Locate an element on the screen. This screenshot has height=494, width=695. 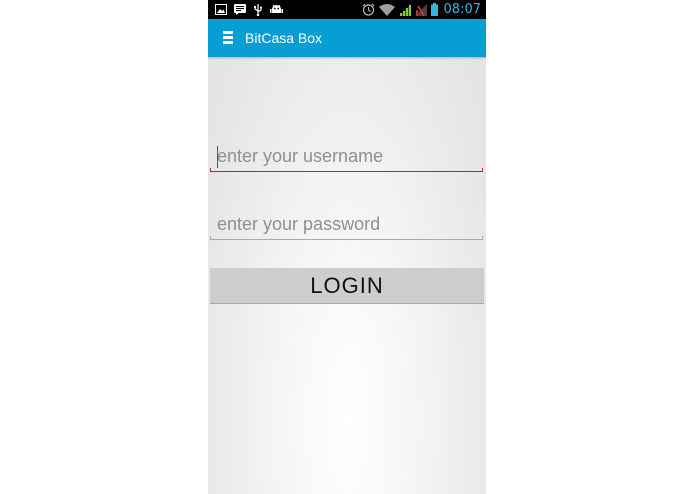
signal-icon is located at coordinates (404, 9).